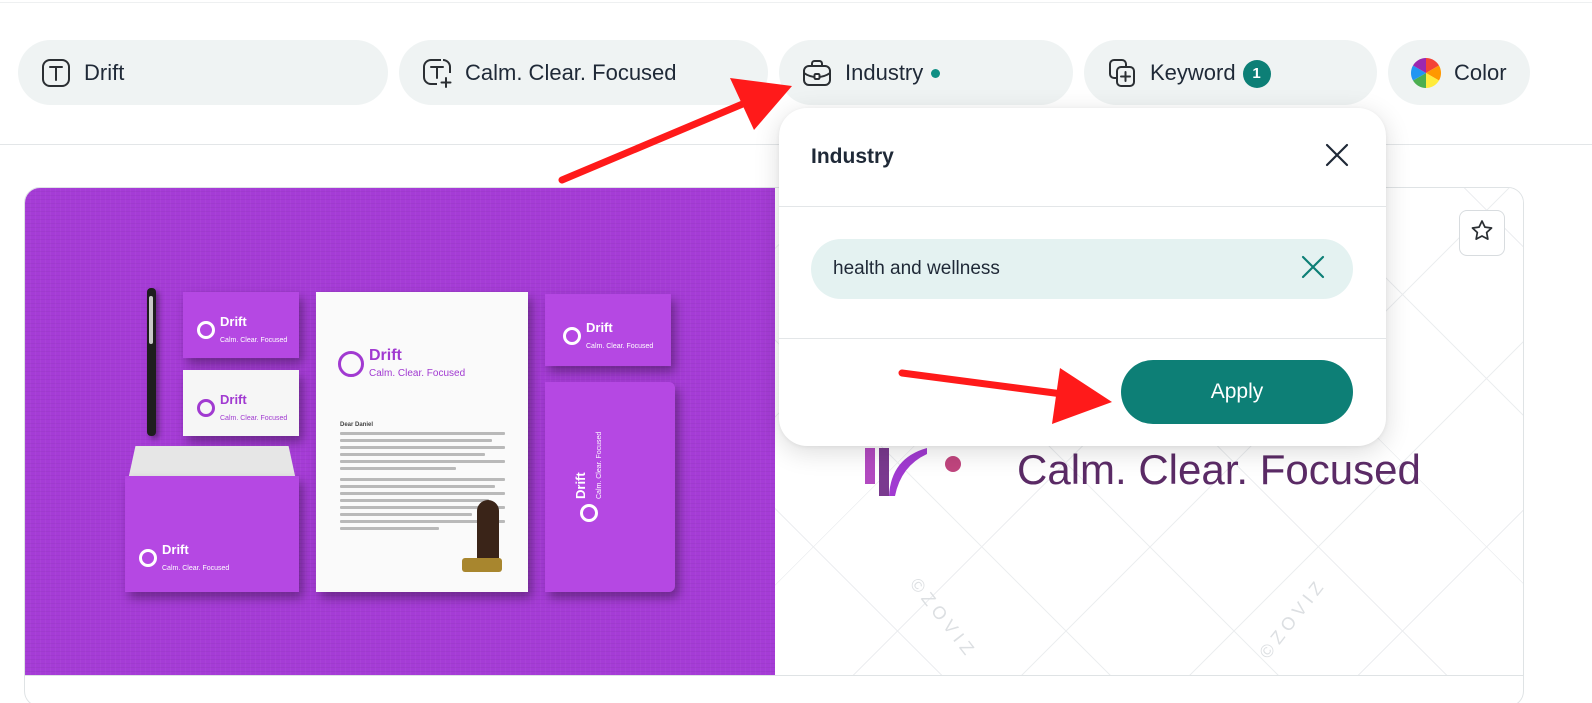 This screenshot has width=1592, height=703. I want to click on close-icon, so click(1337, 157).